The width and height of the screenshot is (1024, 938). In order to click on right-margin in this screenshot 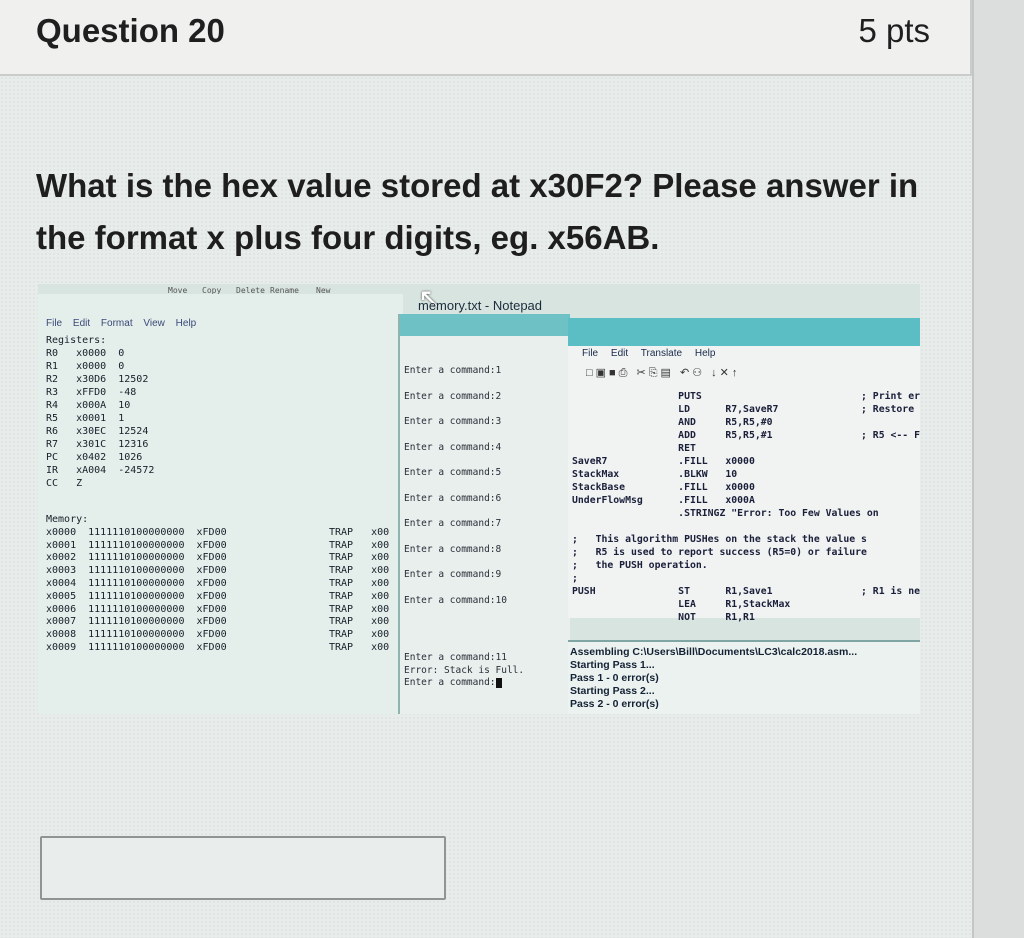, I will do `click(998, 469)`.